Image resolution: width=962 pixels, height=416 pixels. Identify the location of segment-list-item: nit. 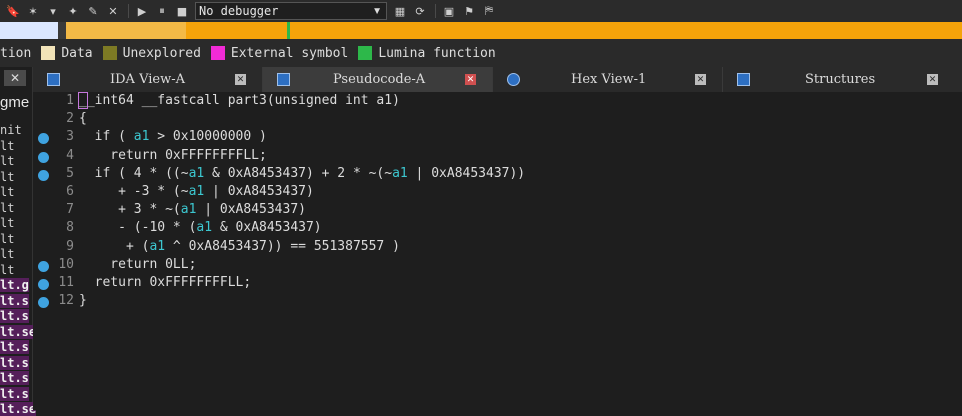
(11, 130).